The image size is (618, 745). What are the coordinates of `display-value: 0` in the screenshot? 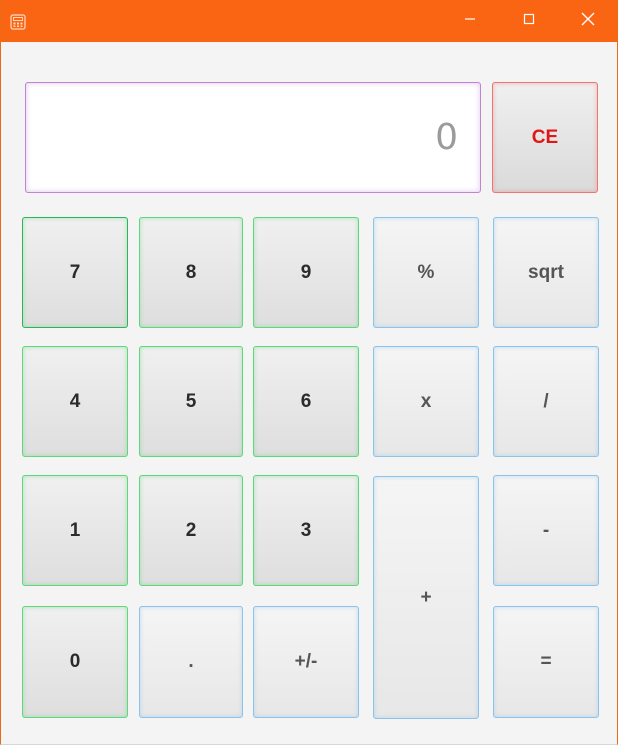 It's located at (446, 137).